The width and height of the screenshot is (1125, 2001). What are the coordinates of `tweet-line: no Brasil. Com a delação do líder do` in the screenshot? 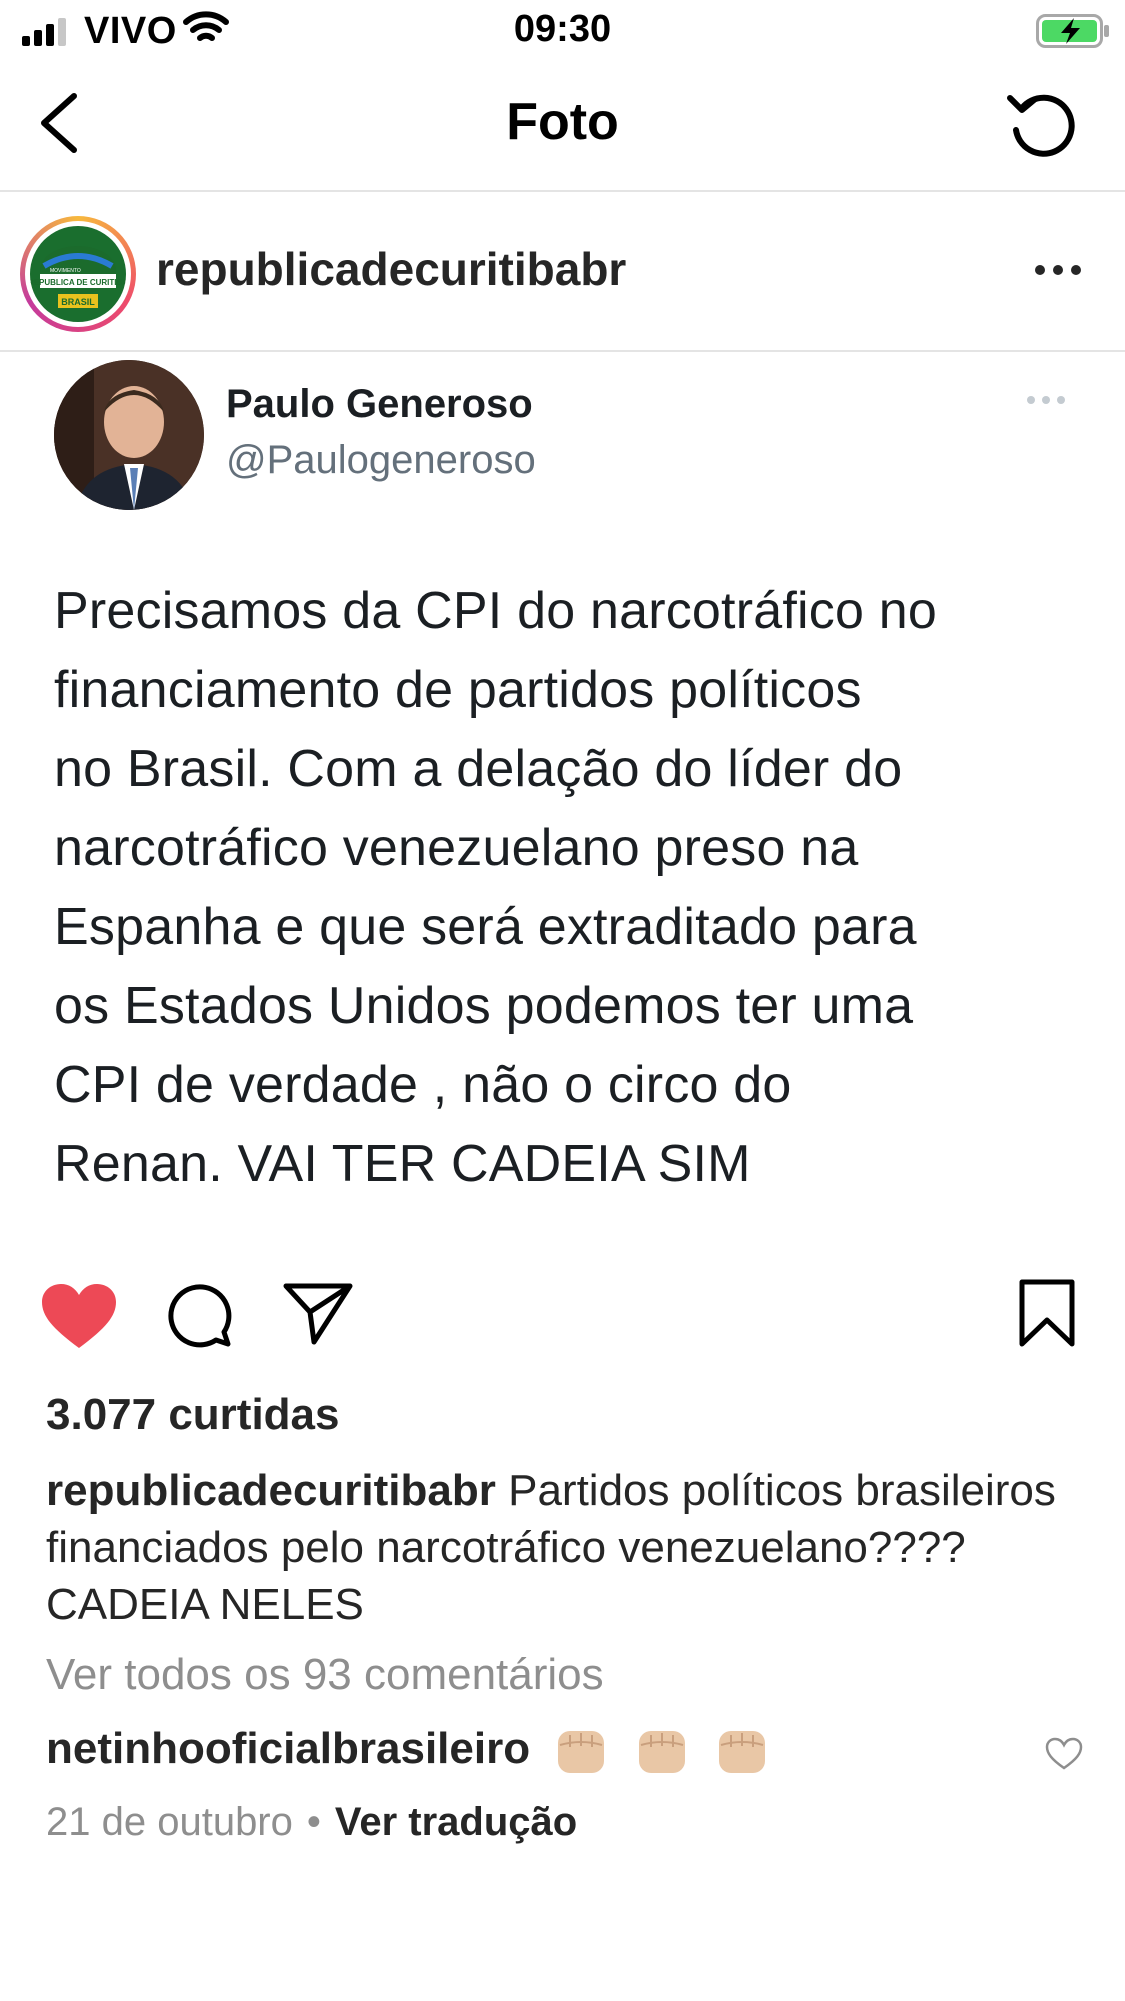 It's located at (478, 769).